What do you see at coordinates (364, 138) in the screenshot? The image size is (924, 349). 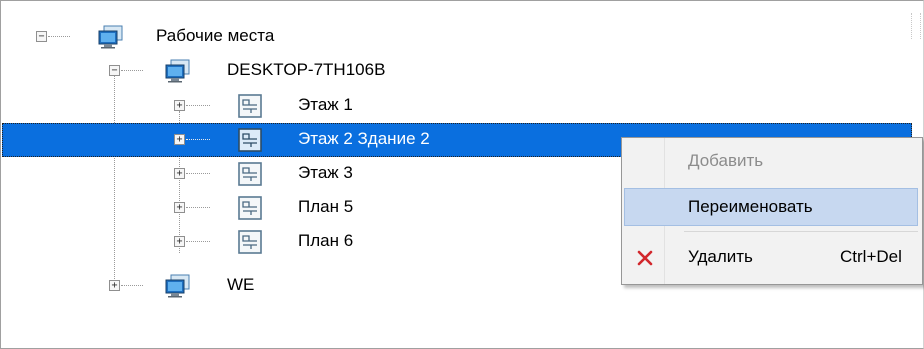 I see `tree-item-label: Этаж 2 Здание 2` at bounding box center [364, 138].